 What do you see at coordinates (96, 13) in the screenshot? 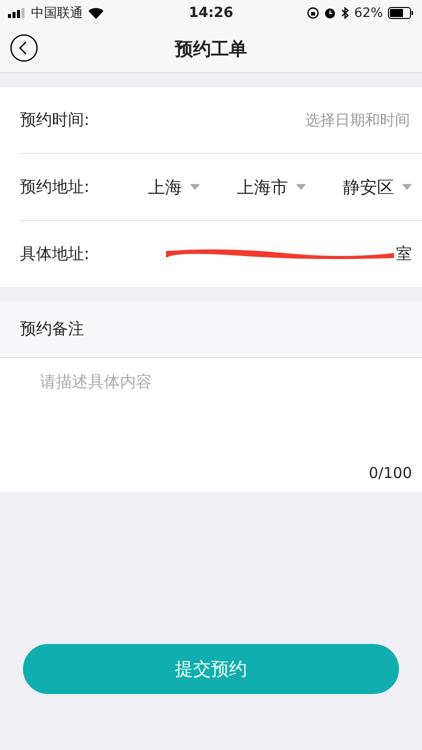
I see `wifi-icon` at bounding box center [96, 13].